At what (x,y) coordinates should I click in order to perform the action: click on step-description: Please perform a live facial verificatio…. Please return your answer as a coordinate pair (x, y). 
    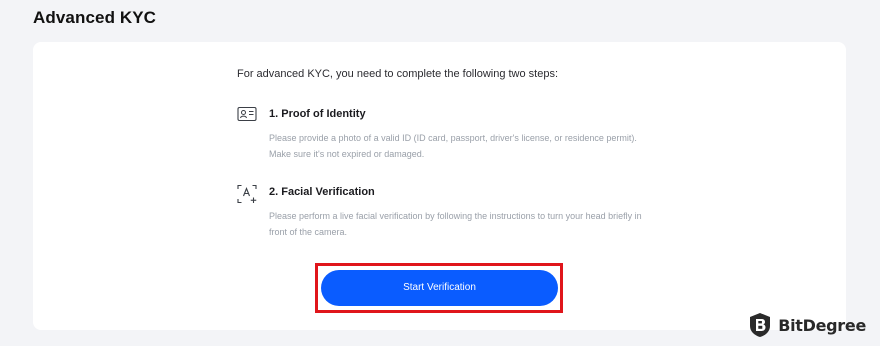
    Looking at the image, I should click on (455, 224).